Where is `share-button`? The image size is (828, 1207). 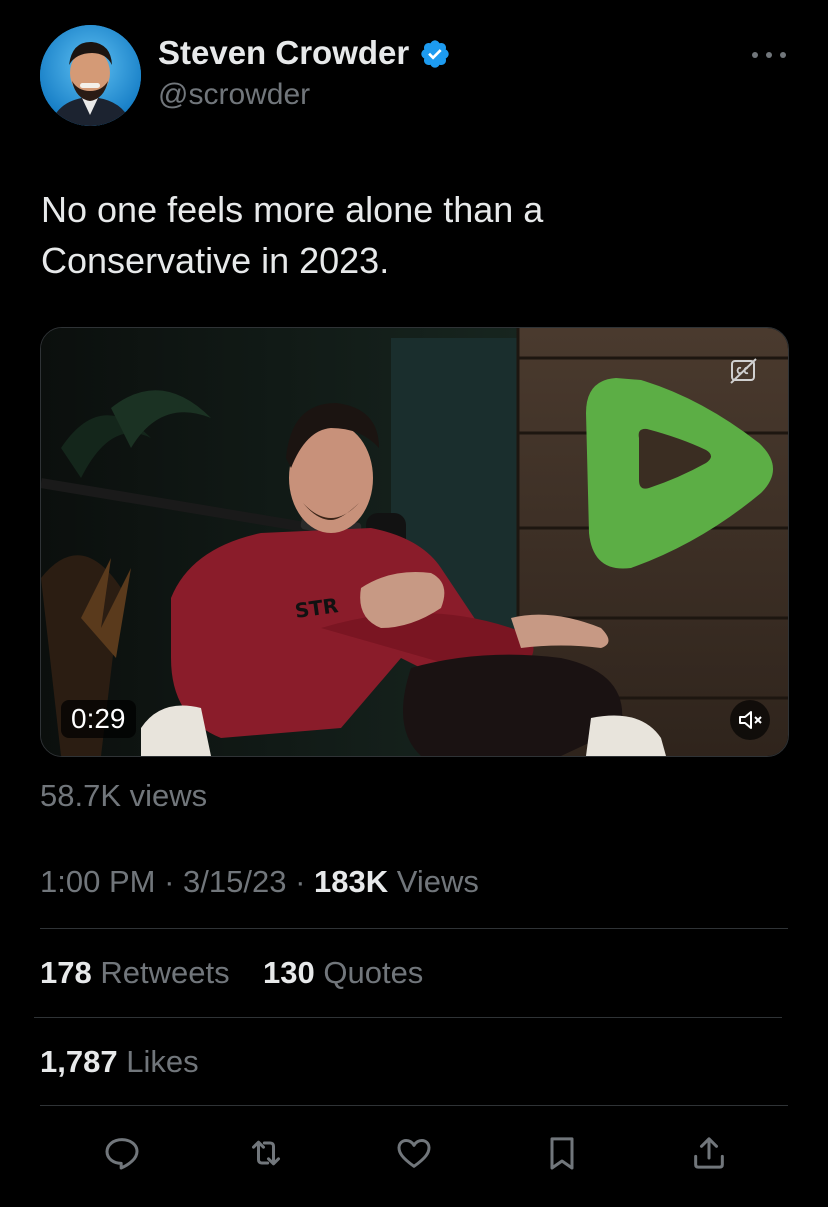 share-button is located at coordinates (709, 1153).